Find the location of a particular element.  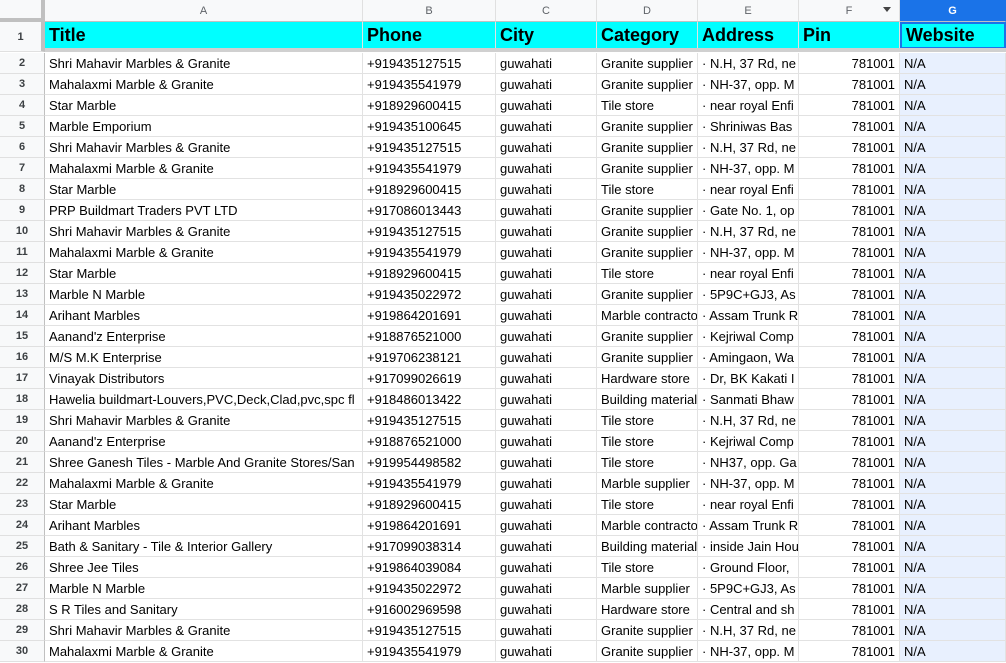

row-header: 13 is located at coordinates (22, 294).